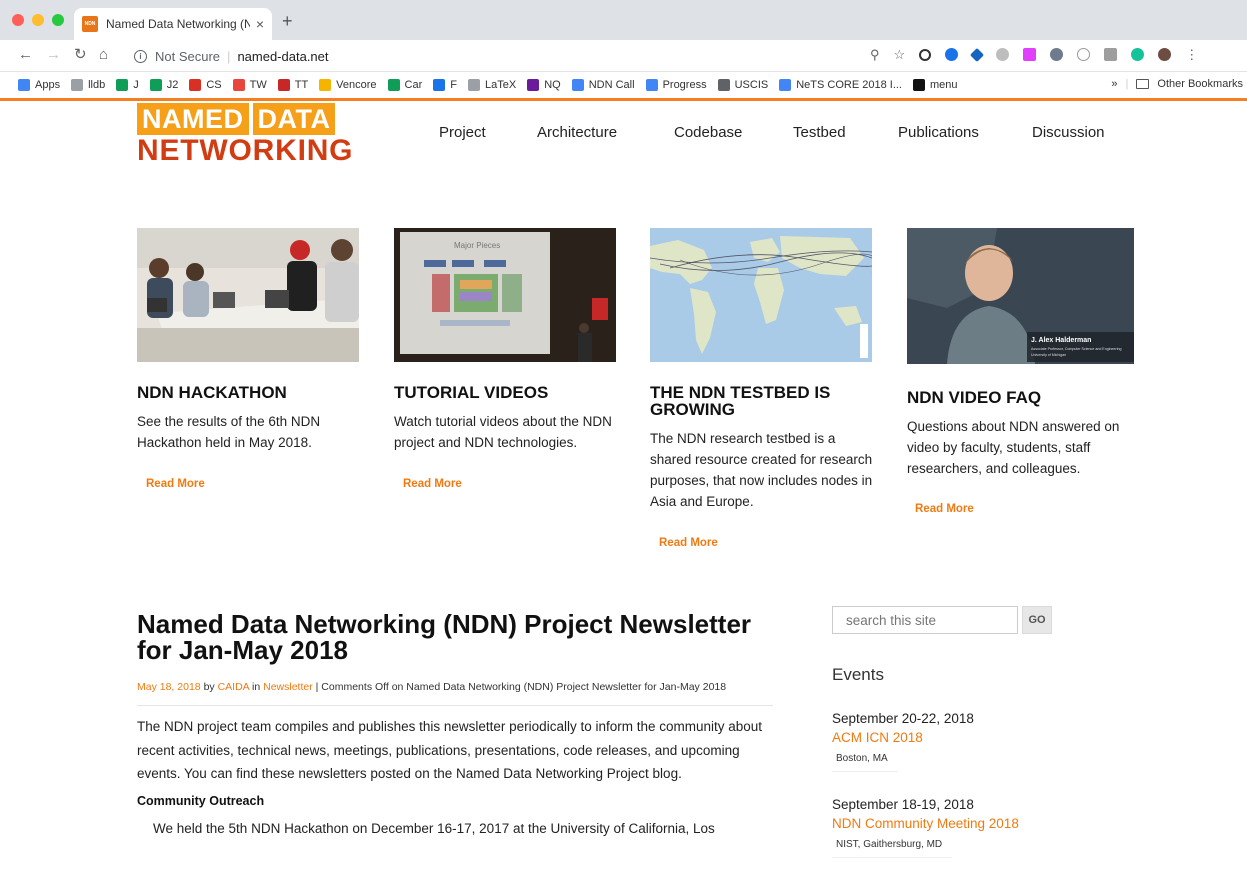 The width and height of the screenshot is (1247, 881). What do you see at coordinates (103, 55) in the screenshot?
I see `home-icon: ⌂` at bounding box center [103, 55].